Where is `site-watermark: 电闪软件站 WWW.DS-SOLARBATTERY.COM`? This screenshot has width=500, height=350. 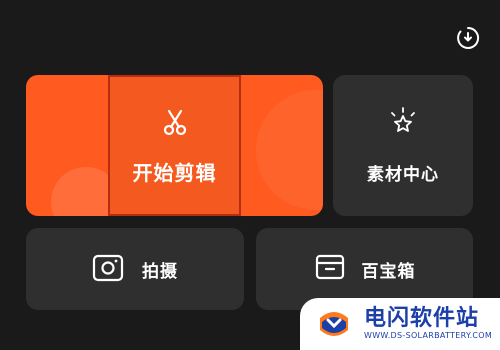 site-watermark: 电闪软件站 WWW.DS-SOLARBATTERY.COM is located at coordinates (400, 324).